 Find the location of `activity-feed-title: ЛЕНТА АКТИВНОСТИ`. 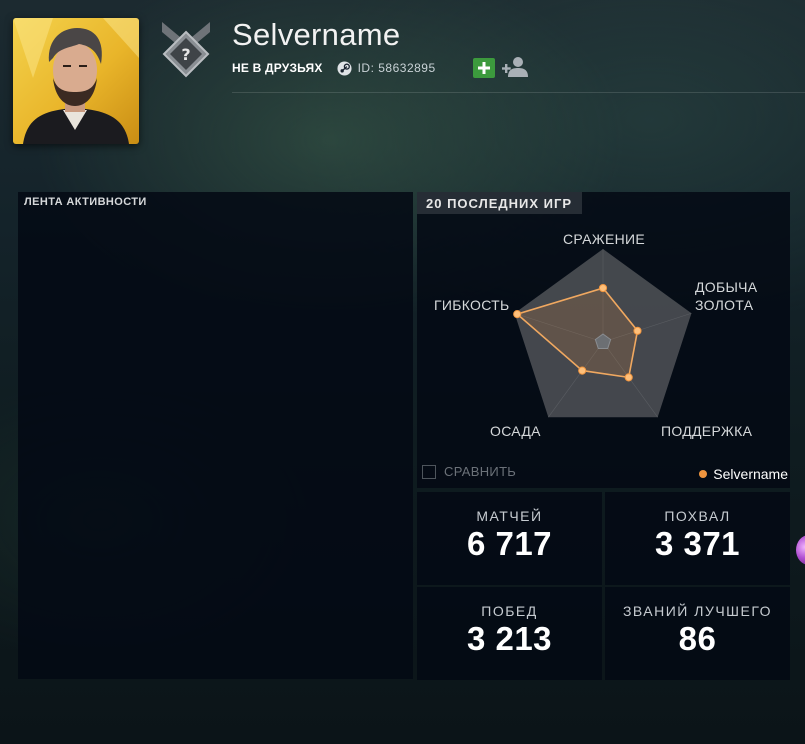

activity-feed-title: ЛЕНТА АКТИВНОСТИ is located at coordinates (85, 202).